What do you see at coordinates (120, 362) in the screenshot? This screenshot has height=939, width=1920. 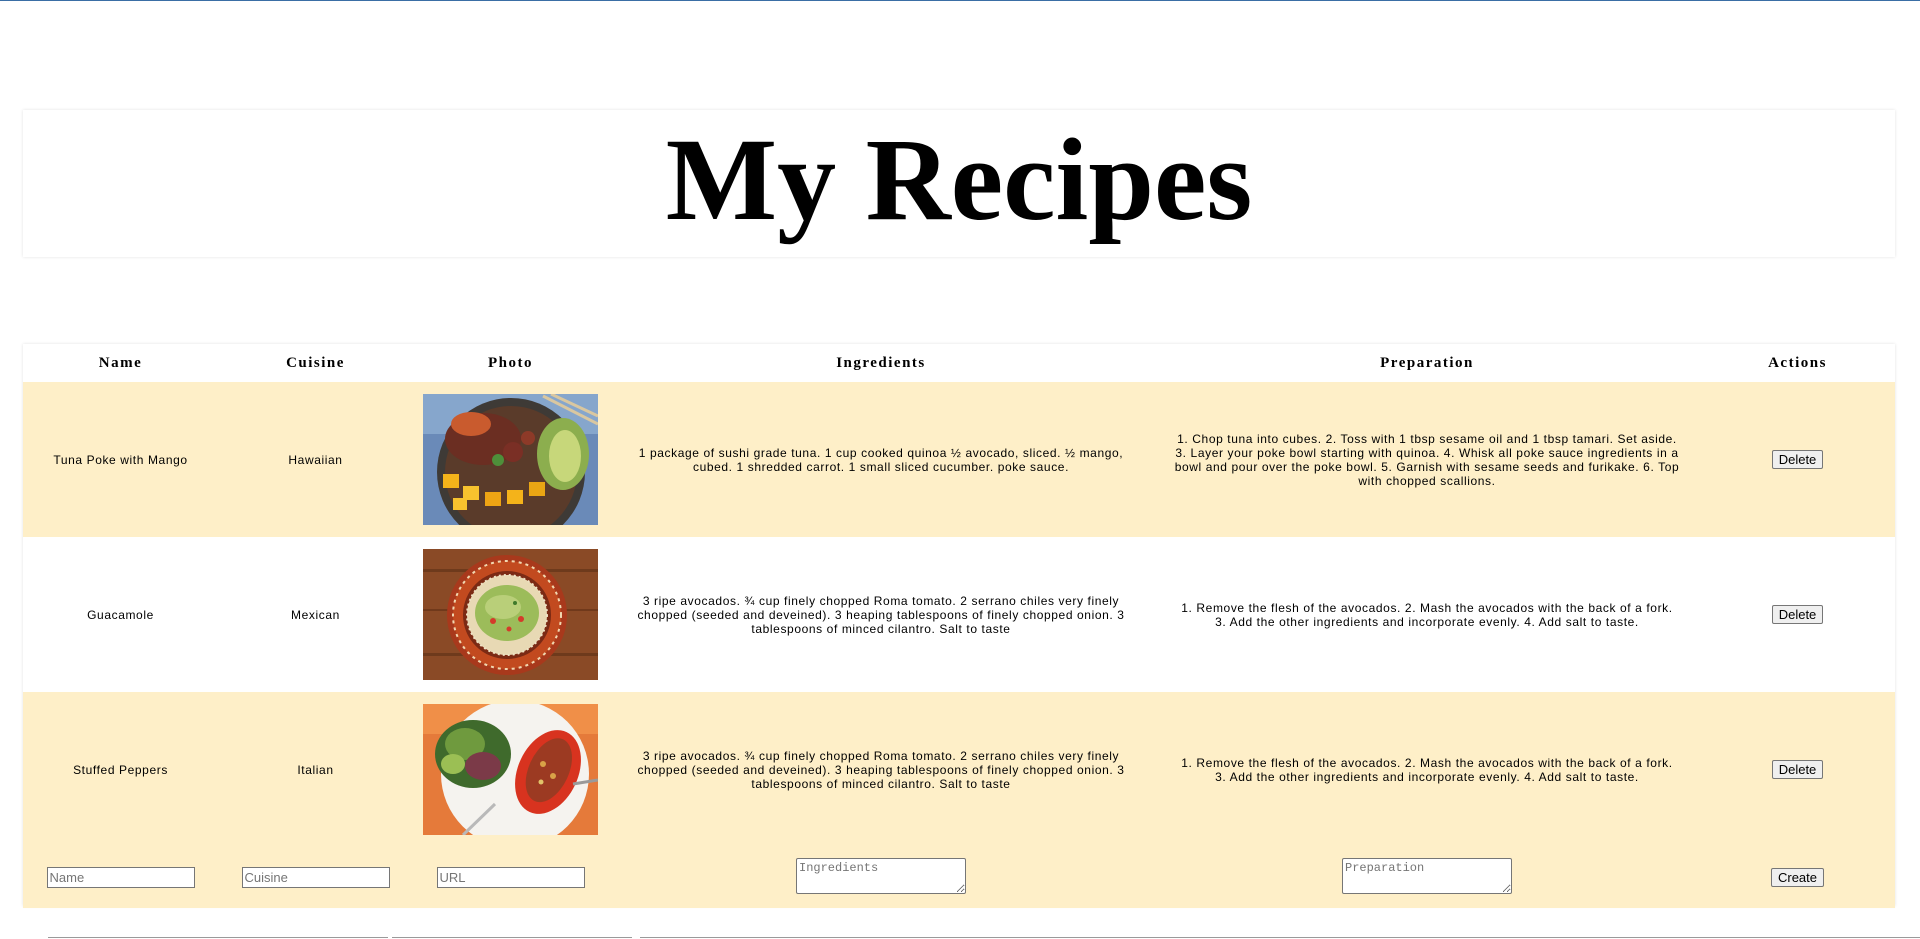 I see `column-header-name: Name` at bounding box center [120, 362].